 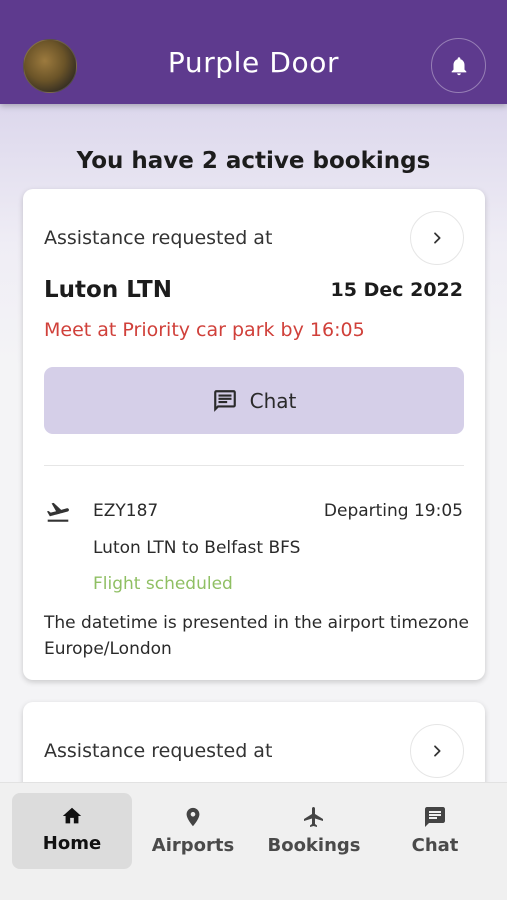 I want to click on nav-bookings-label: Bookings, so click(x=314, y=845).